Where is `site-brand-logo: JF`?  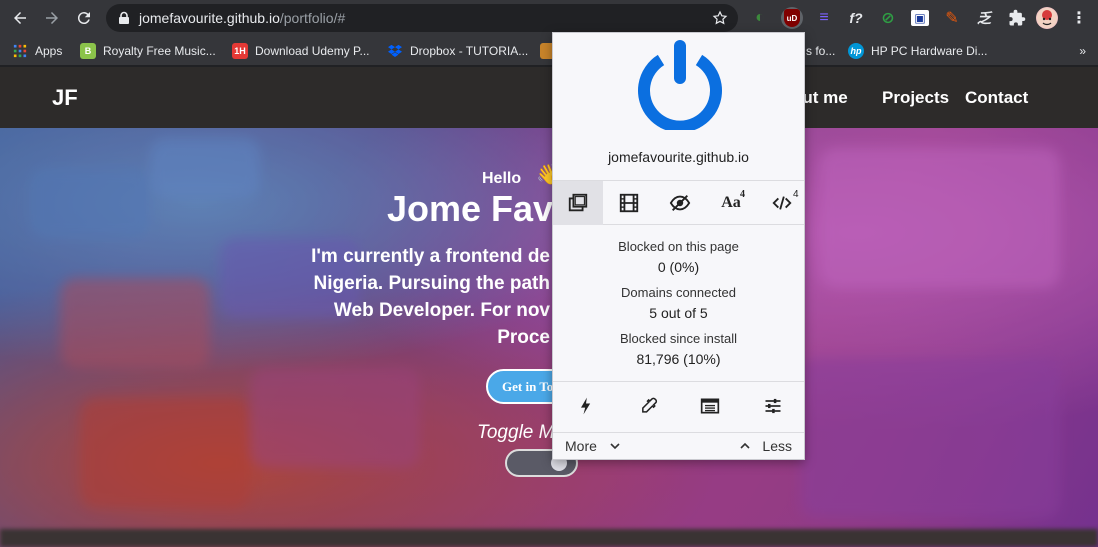
site-brand-logo: JF is located at coordinates (65, 98).